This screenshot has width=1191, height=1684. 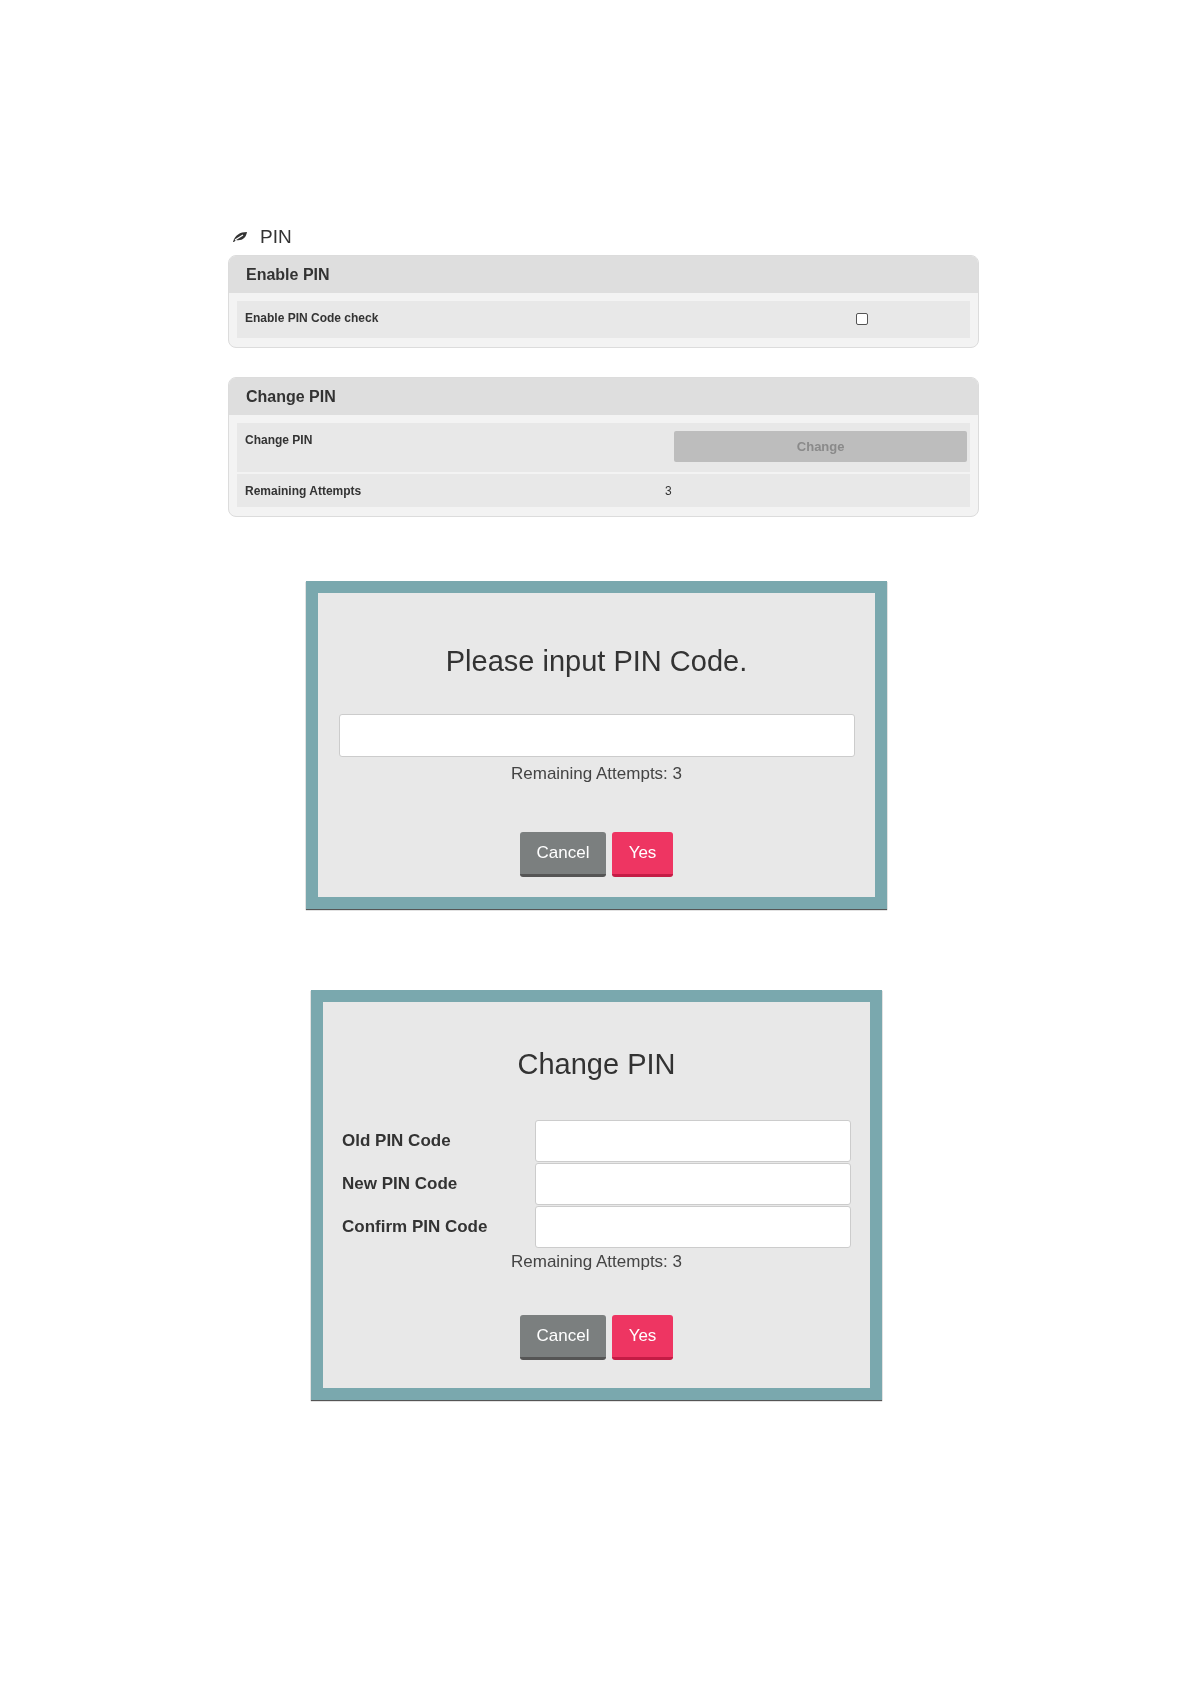 What do you see at coordinates (240, 237) in the screenshot?
I see `leaf-icon` at bounding box center [240, 237].